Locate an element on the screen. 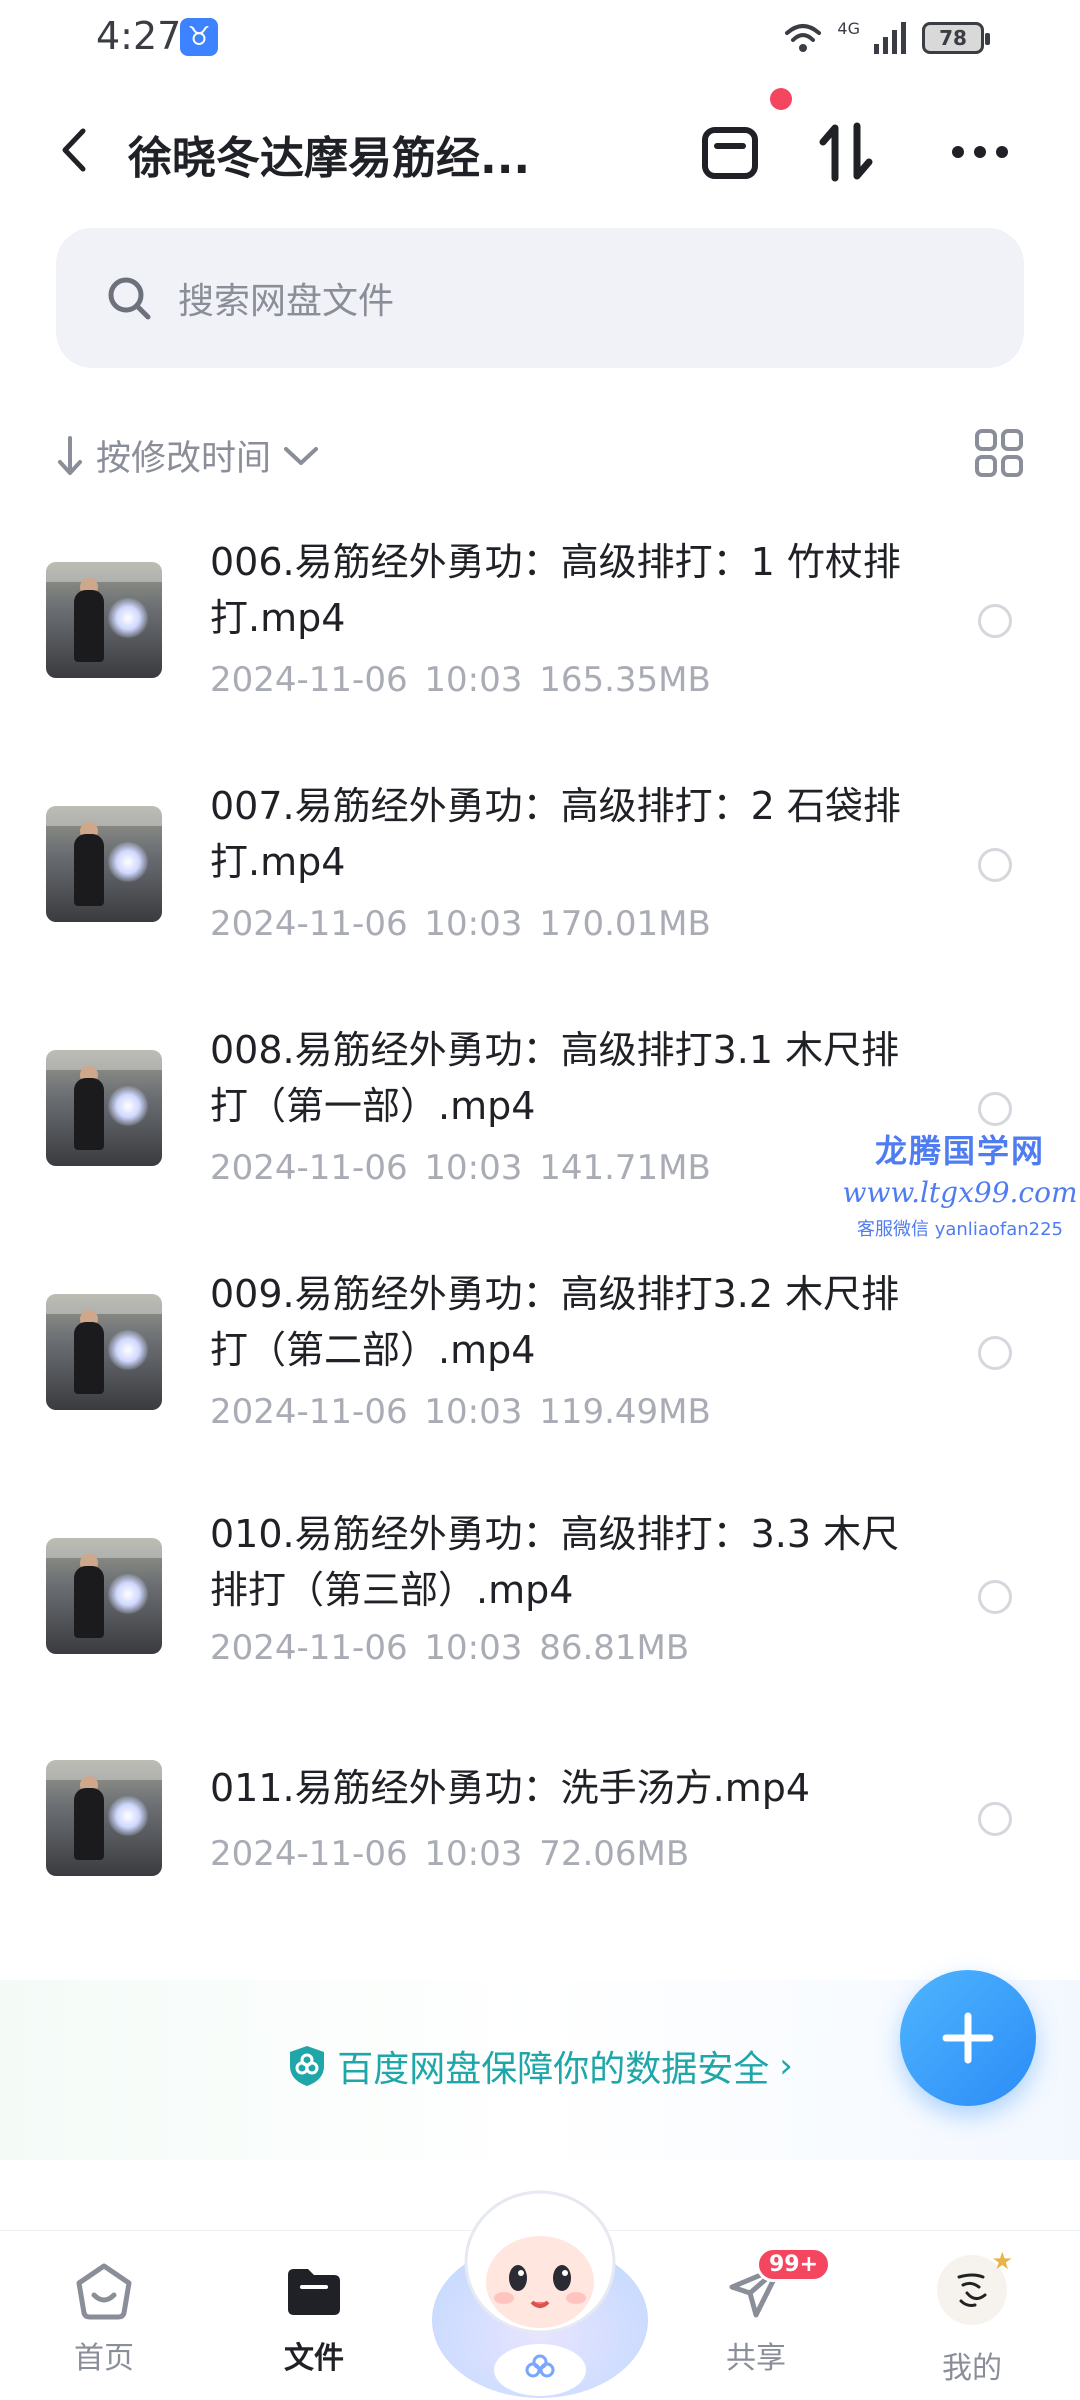 This screenshot has width=1080, height=2400. battery-level: 78 is located at coordinates (953, 38).